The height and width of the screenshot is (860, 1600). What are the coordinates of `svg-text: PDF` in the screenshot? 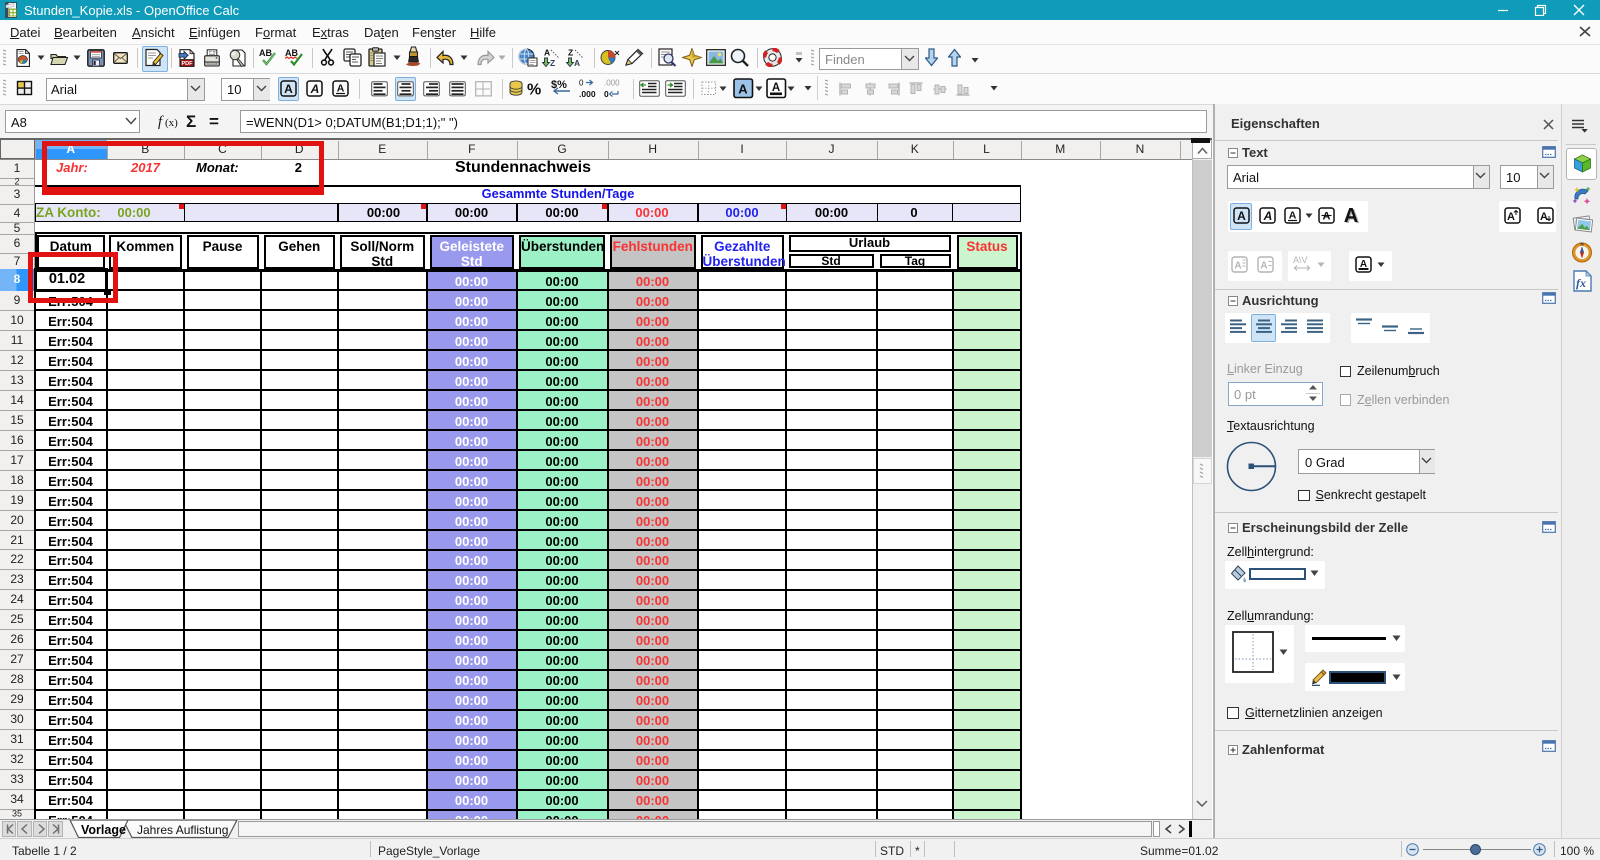 It's located at (188, 64).